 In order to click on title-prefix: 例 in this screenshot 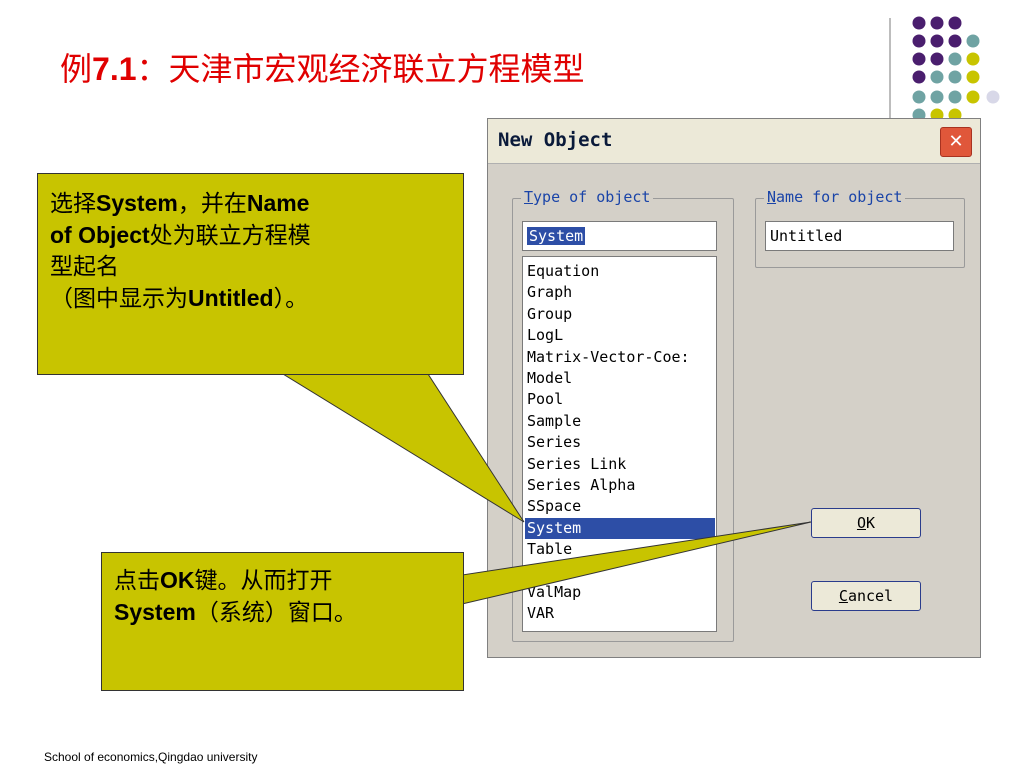, I will do `click(76, 69)`.